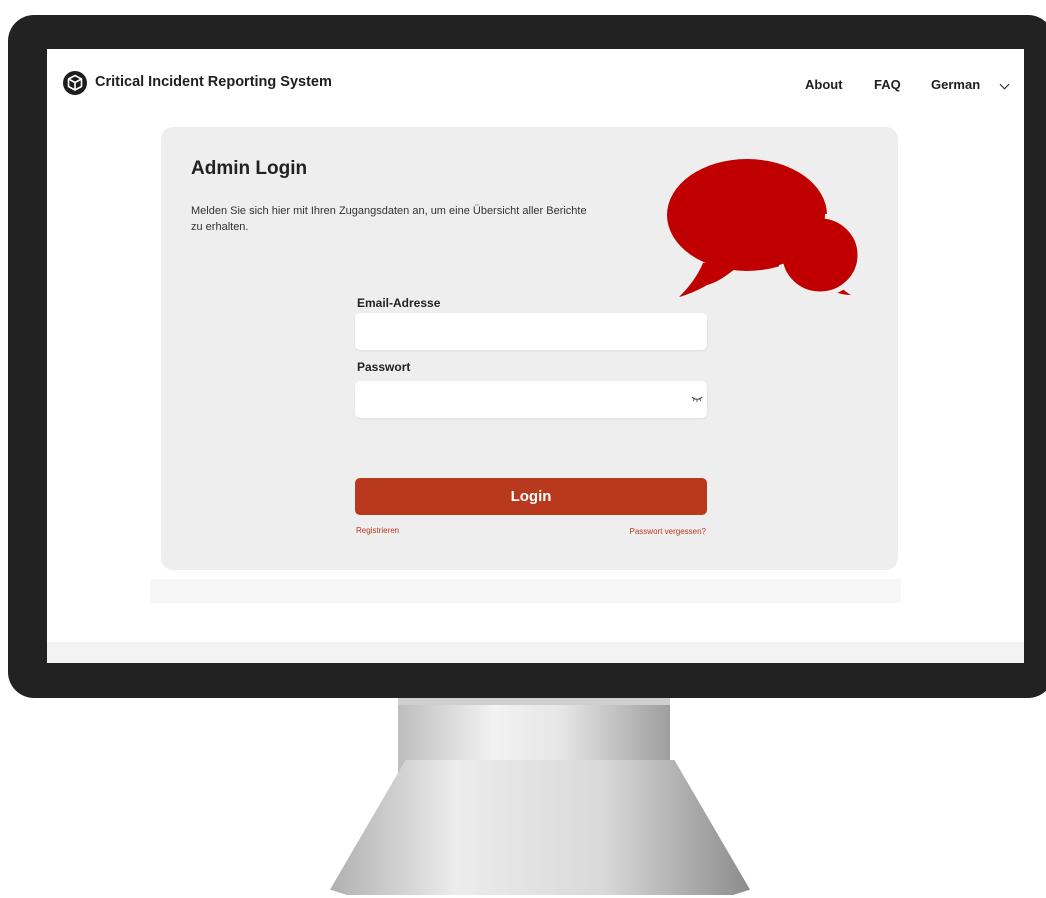 The height and width of the screenshot is (898, 1046). Describe the element at coordinates (249, 168) in the screenshot. I see `page-title: Admin Login` at that location.